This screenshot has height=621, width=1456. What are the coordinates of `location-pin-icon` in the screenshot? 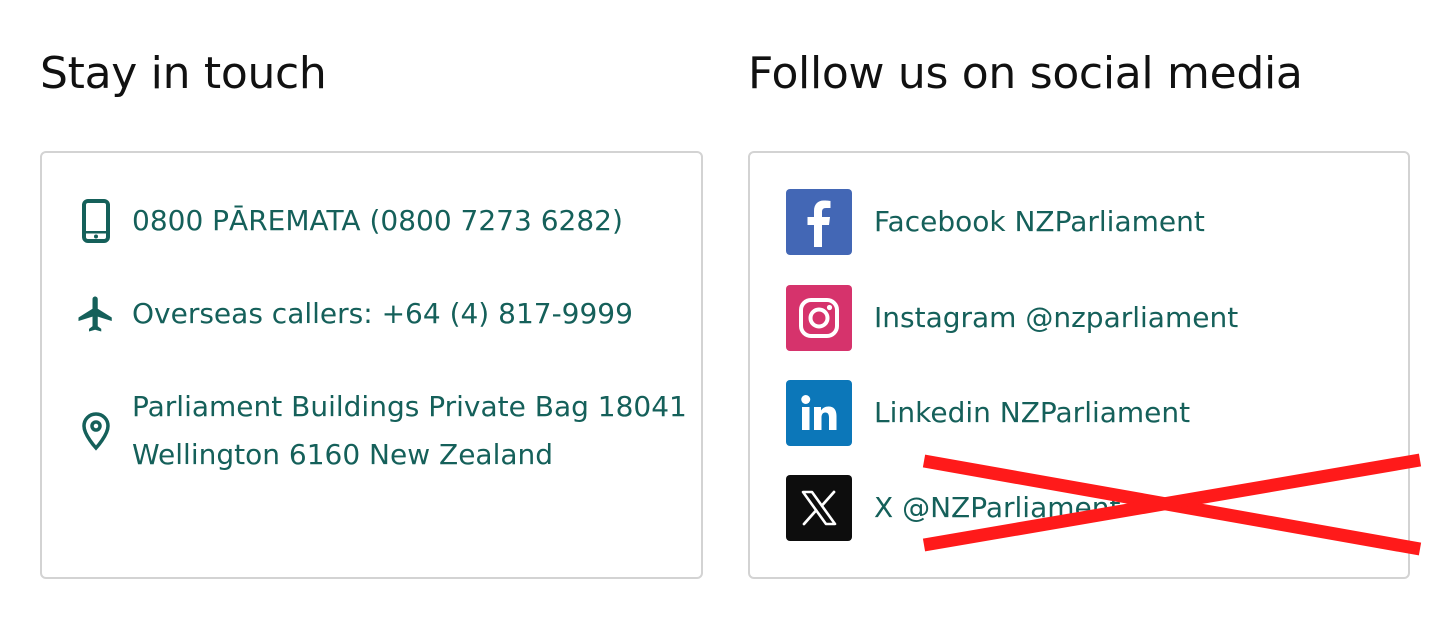 It's located at (96, 431).